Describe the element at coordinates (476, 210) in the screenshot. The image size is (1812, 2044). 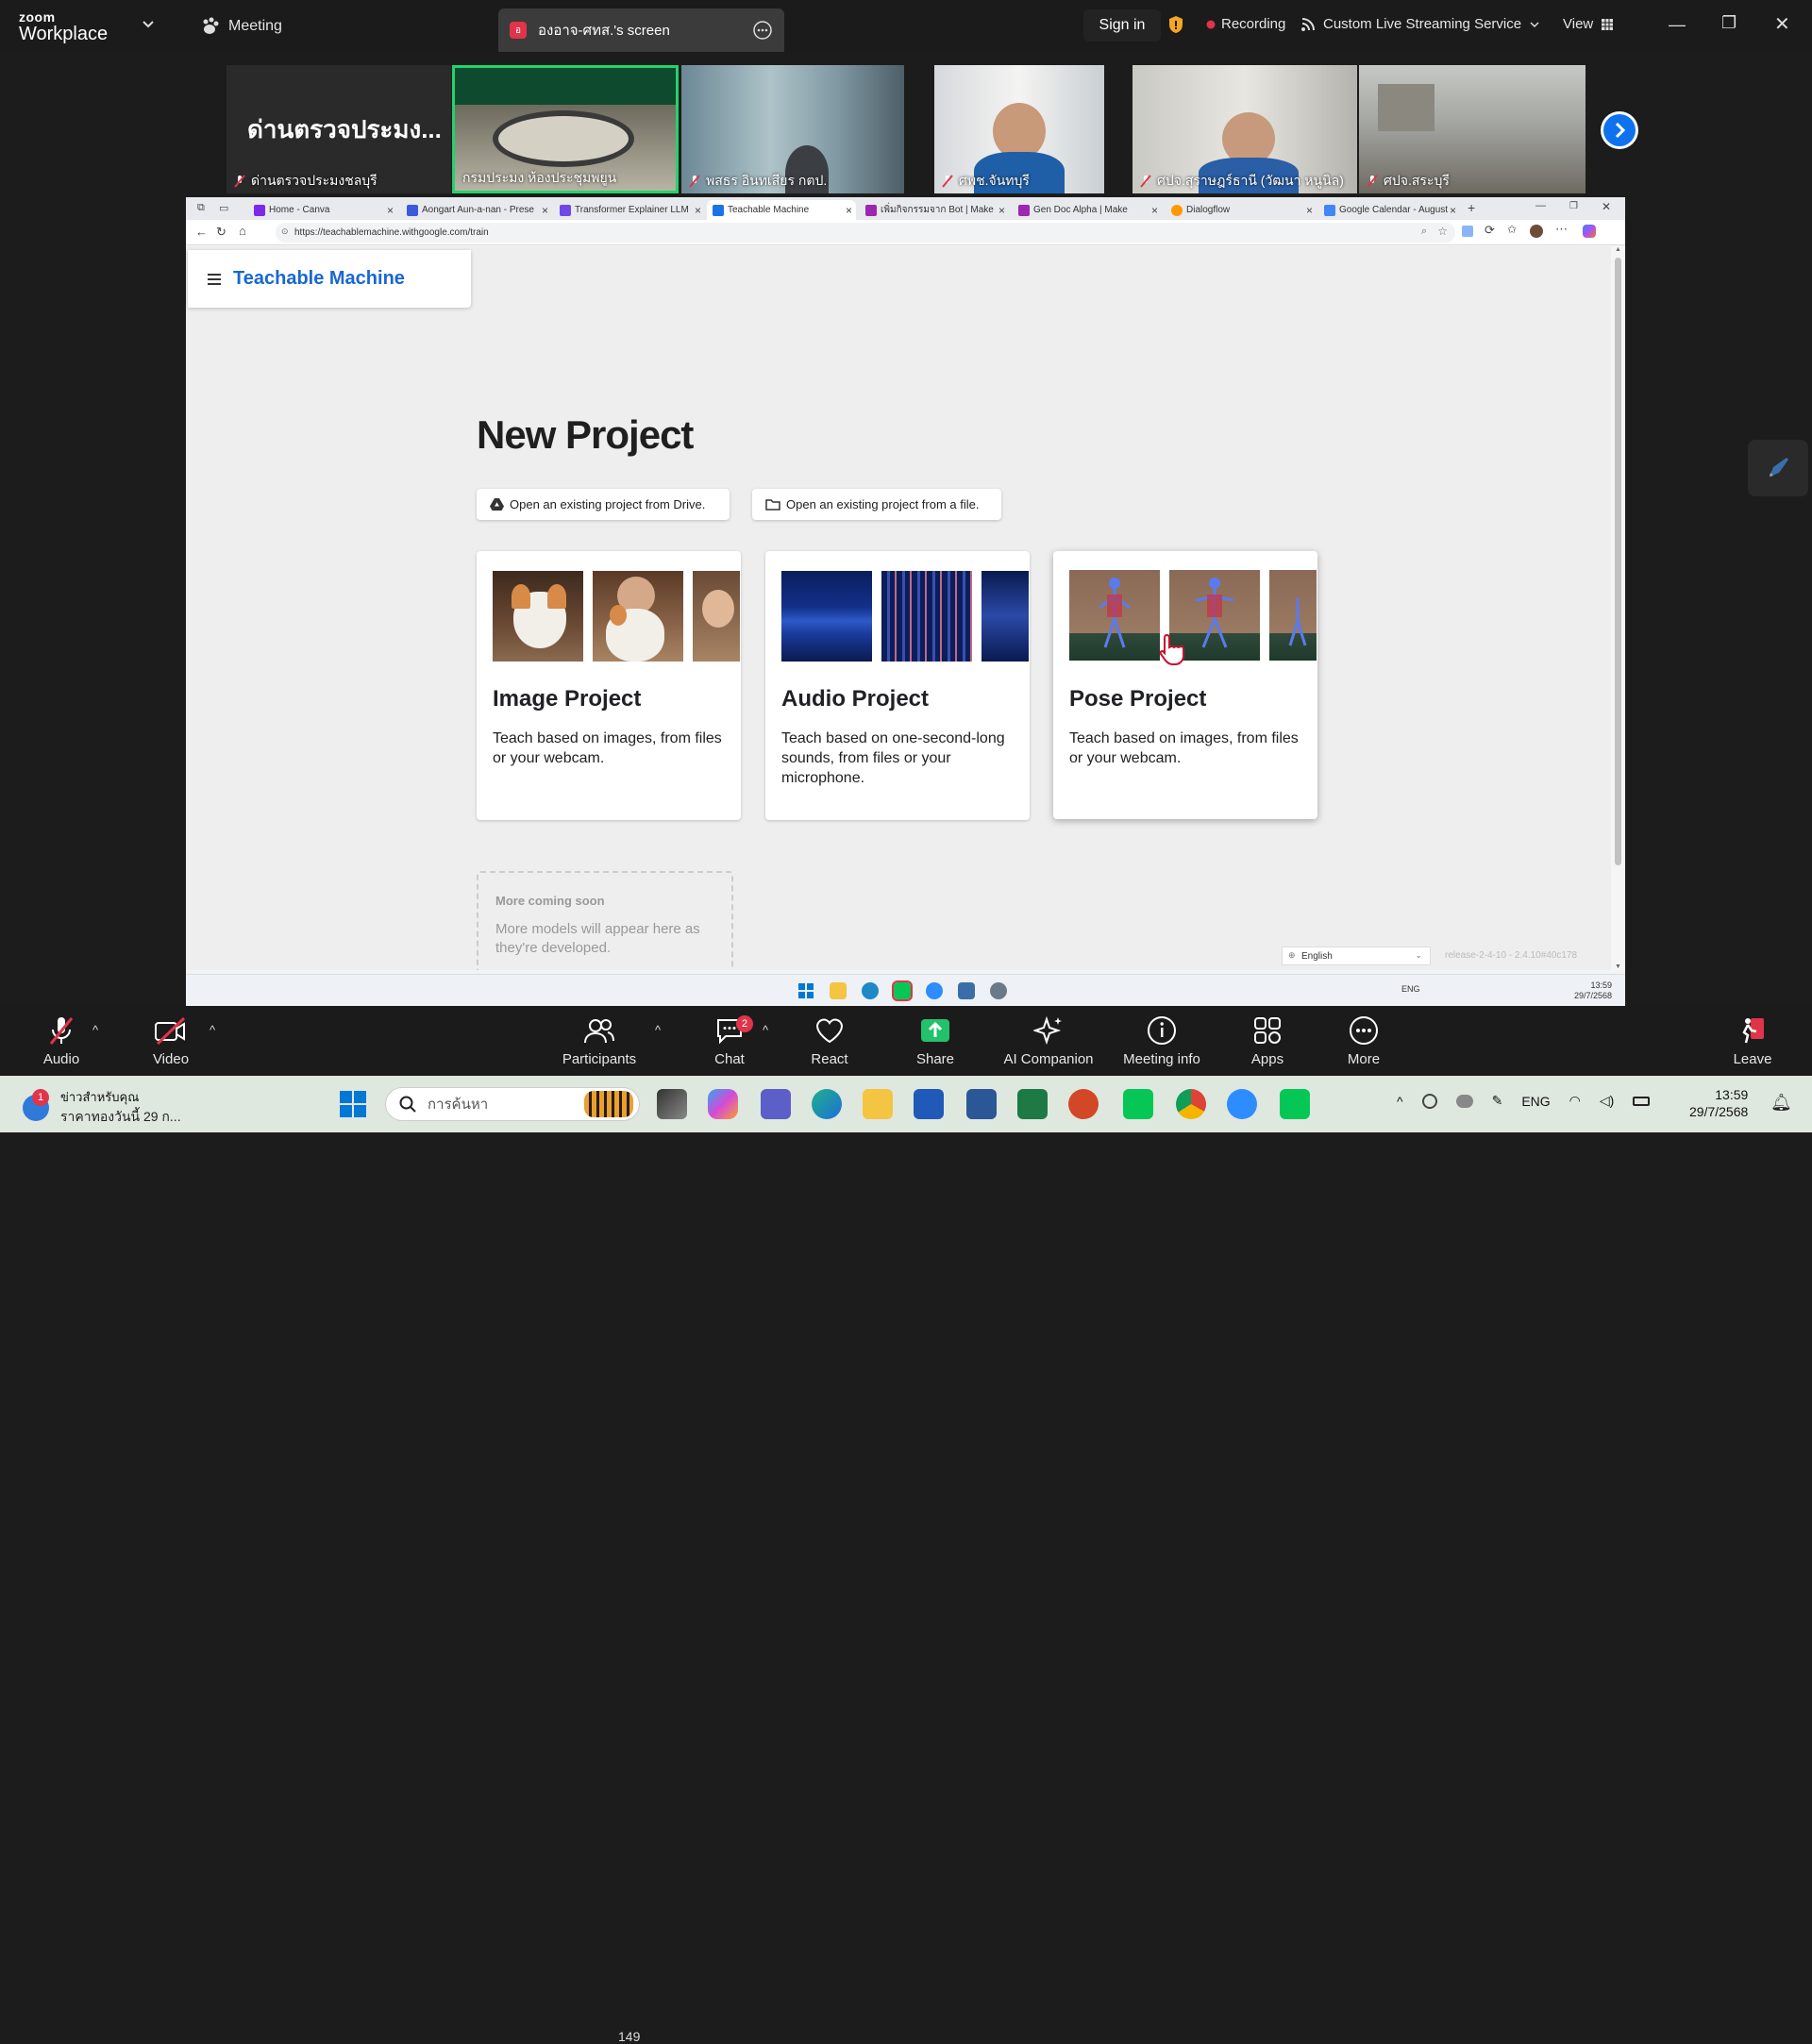
I see `browser-tab: Aongart Aun-a-nan - Prese ×` at that location.